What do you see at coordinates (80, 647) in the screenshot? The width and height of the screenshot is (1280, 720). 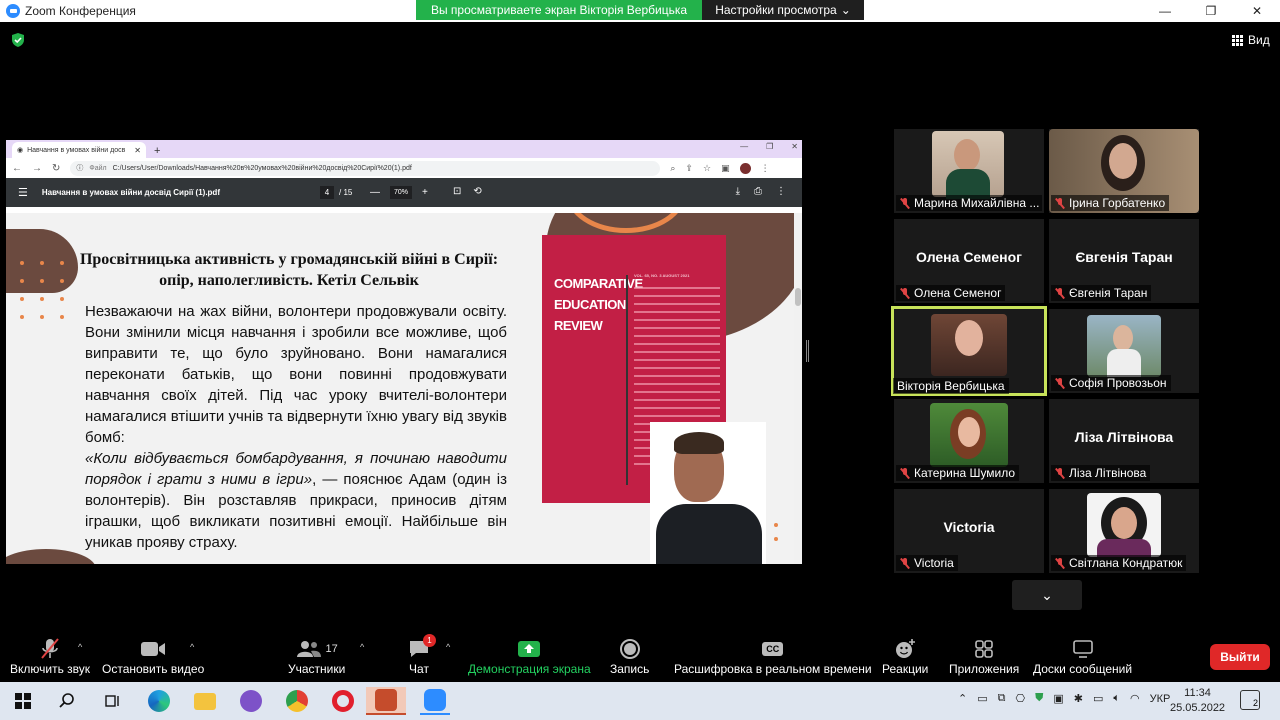 I see `audio-options-caret-icon: ^` at bounding box center [80, 647].